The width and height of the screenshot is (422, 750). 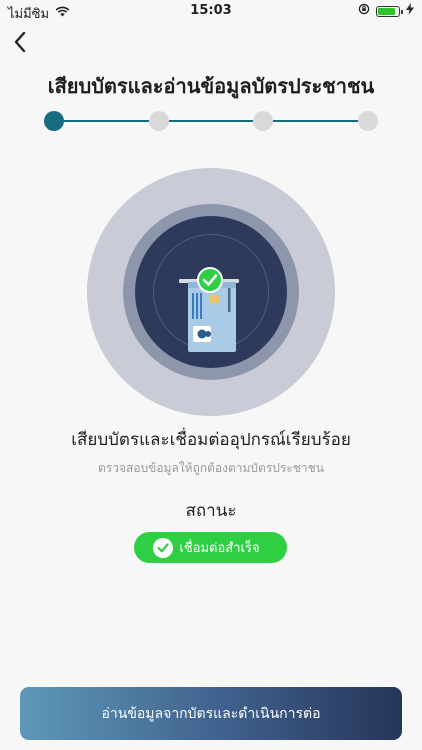 I want to click on charging-icon, so click(x=410, y=11).